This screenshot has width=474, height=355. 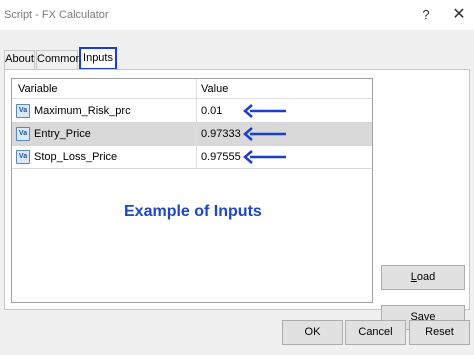 What do you see at coordinates (193, 211) in the screenshot?
I see `example-caption: Example of Inputs` at bounding box center [193, 211].